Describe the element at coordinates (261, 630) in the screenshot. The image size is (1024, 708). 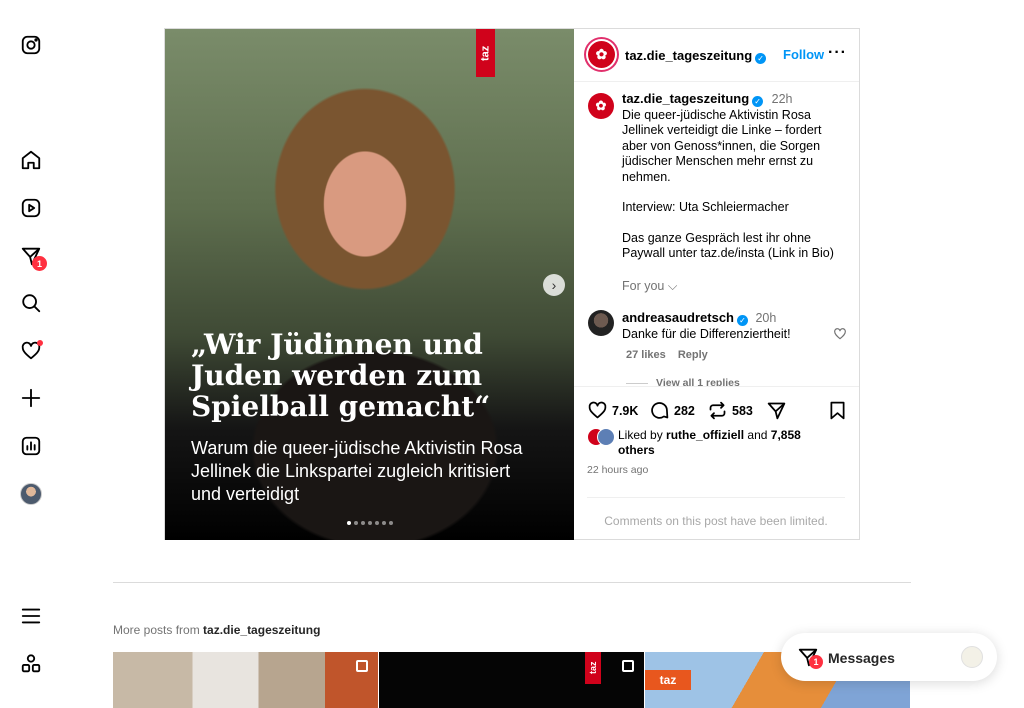
I see `more-posts-username: taz.die_tageszeitung` at that location.